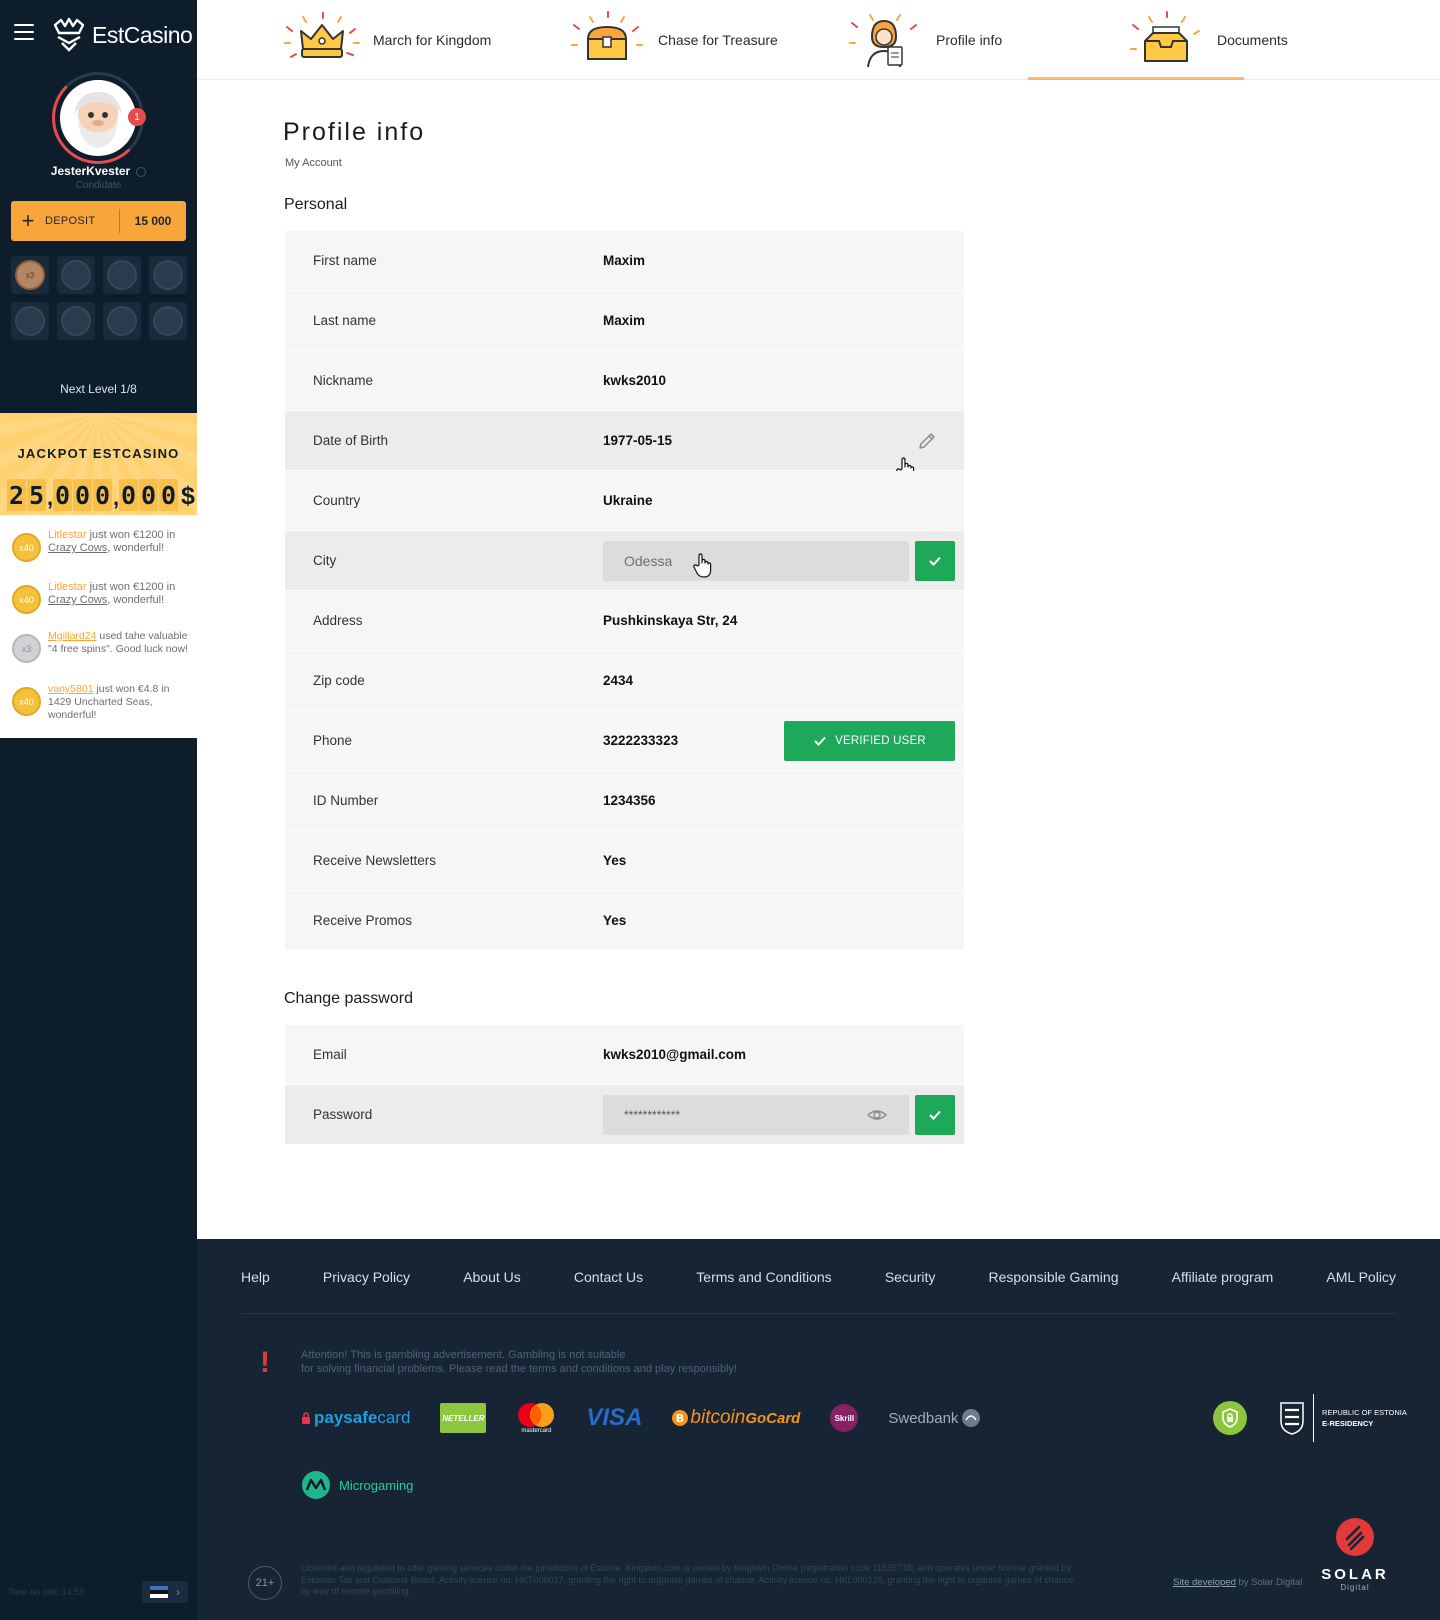 The height and width of the screenshot is (1620, 1440). I want to click on site-developed-link: Site developed, so click(1204, 1582).